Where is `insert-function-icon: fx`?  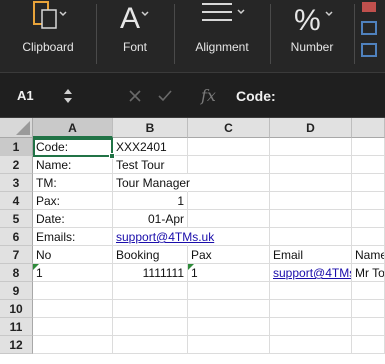 insert-function-icon: fx is located at coordinates (208, 96).